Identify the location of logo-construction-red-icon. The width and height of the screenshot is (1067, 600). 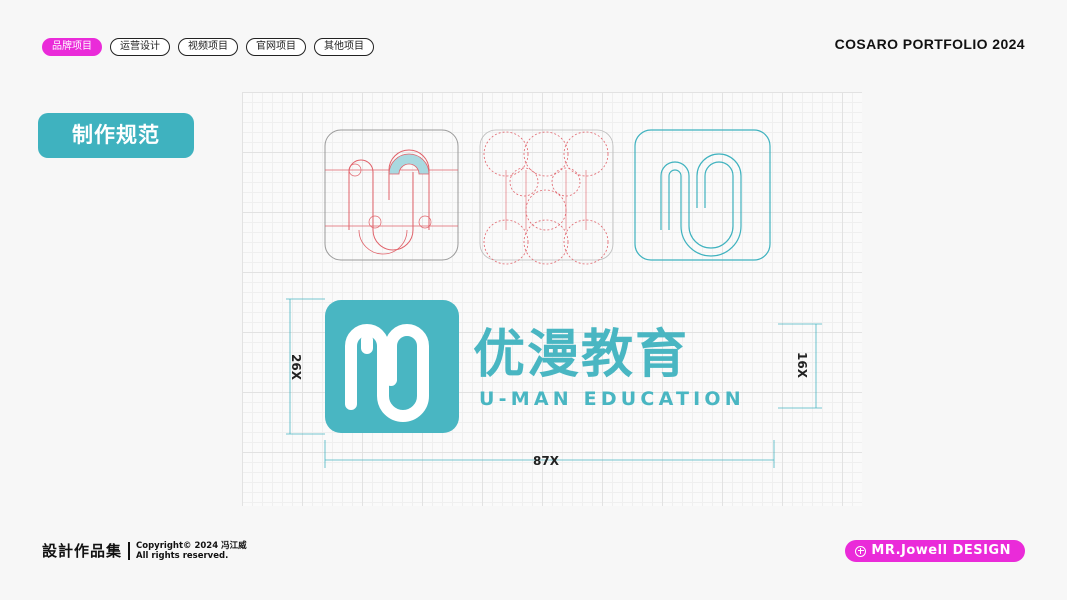
(391, 195).